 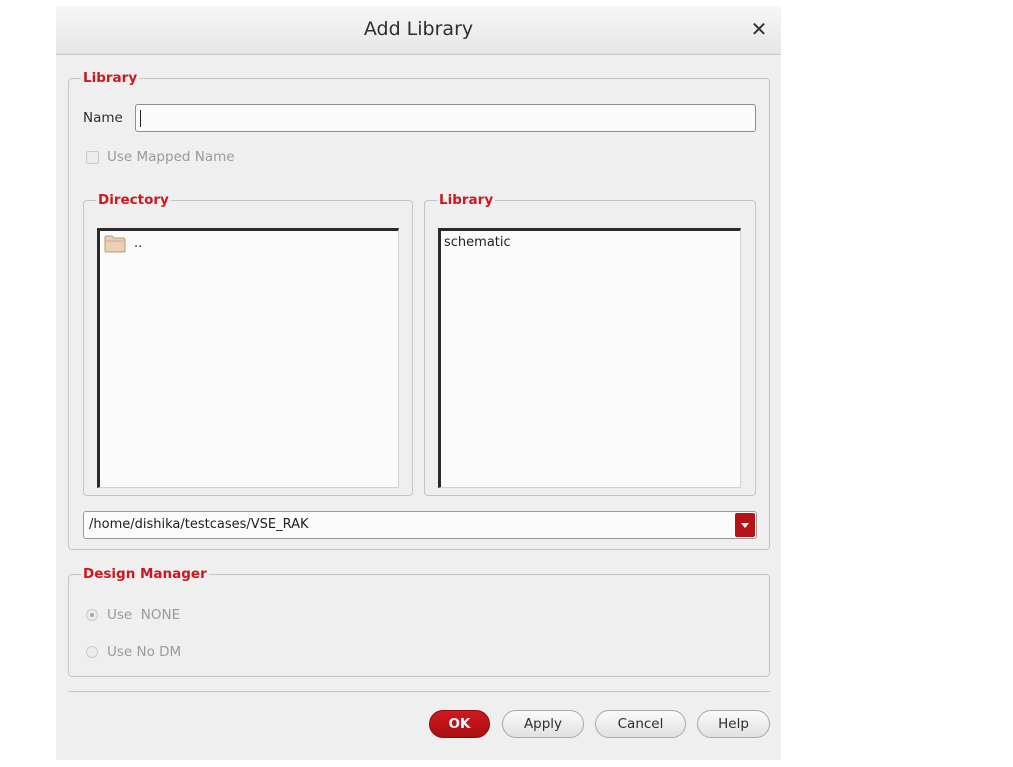 What do you see at coordinates (733, 724) in the screenshot?
I see `help-button: Help` at bounding box center [733, 724].